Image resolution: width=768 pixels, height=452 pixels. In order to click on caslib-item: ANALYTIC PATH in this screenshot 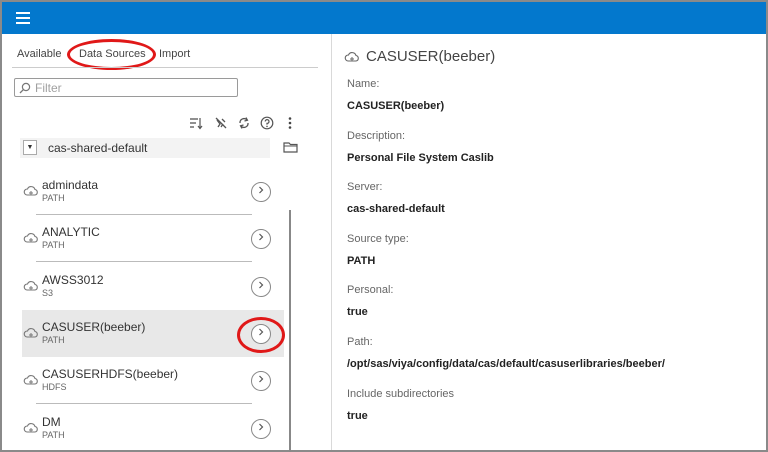, I will do `click(153, 239)`.